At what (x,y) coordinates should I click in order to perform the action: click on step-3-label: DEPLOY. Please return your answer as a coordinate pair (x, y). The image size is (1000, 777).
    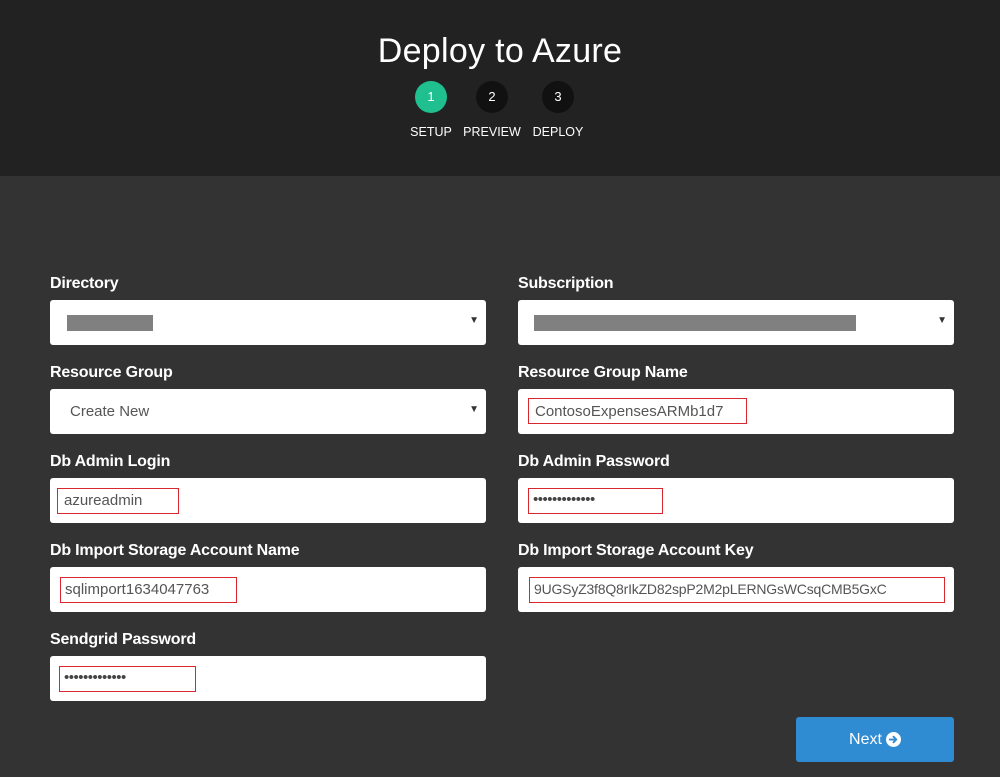
    Looking at the image, I should click on (558, 132).